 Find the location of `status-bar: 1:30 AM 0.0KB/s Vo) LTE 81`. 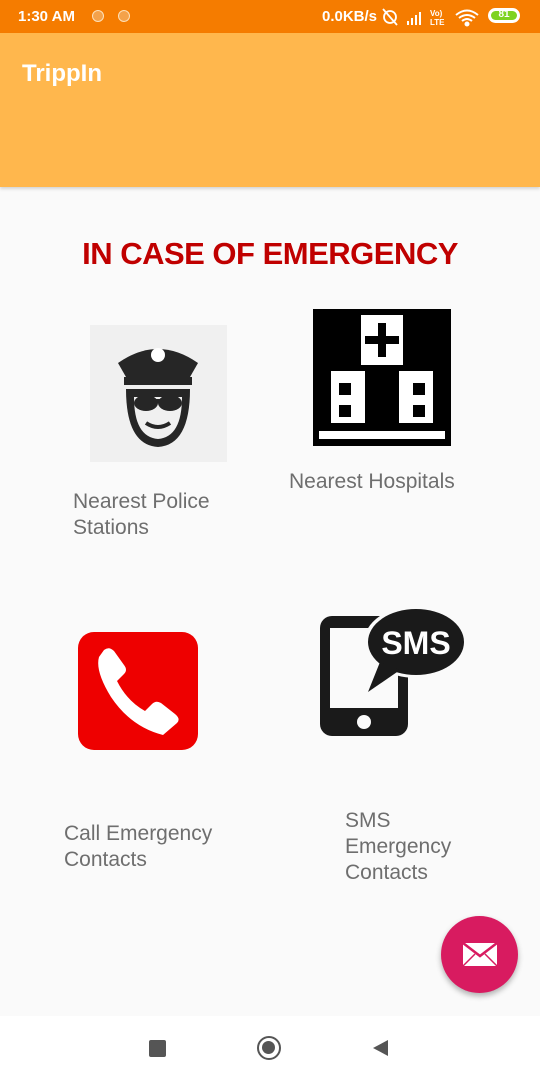

status-bar: 1:30 AM 0.0KB/s Vo) LTE 81 is located at coordinates (270, 16).